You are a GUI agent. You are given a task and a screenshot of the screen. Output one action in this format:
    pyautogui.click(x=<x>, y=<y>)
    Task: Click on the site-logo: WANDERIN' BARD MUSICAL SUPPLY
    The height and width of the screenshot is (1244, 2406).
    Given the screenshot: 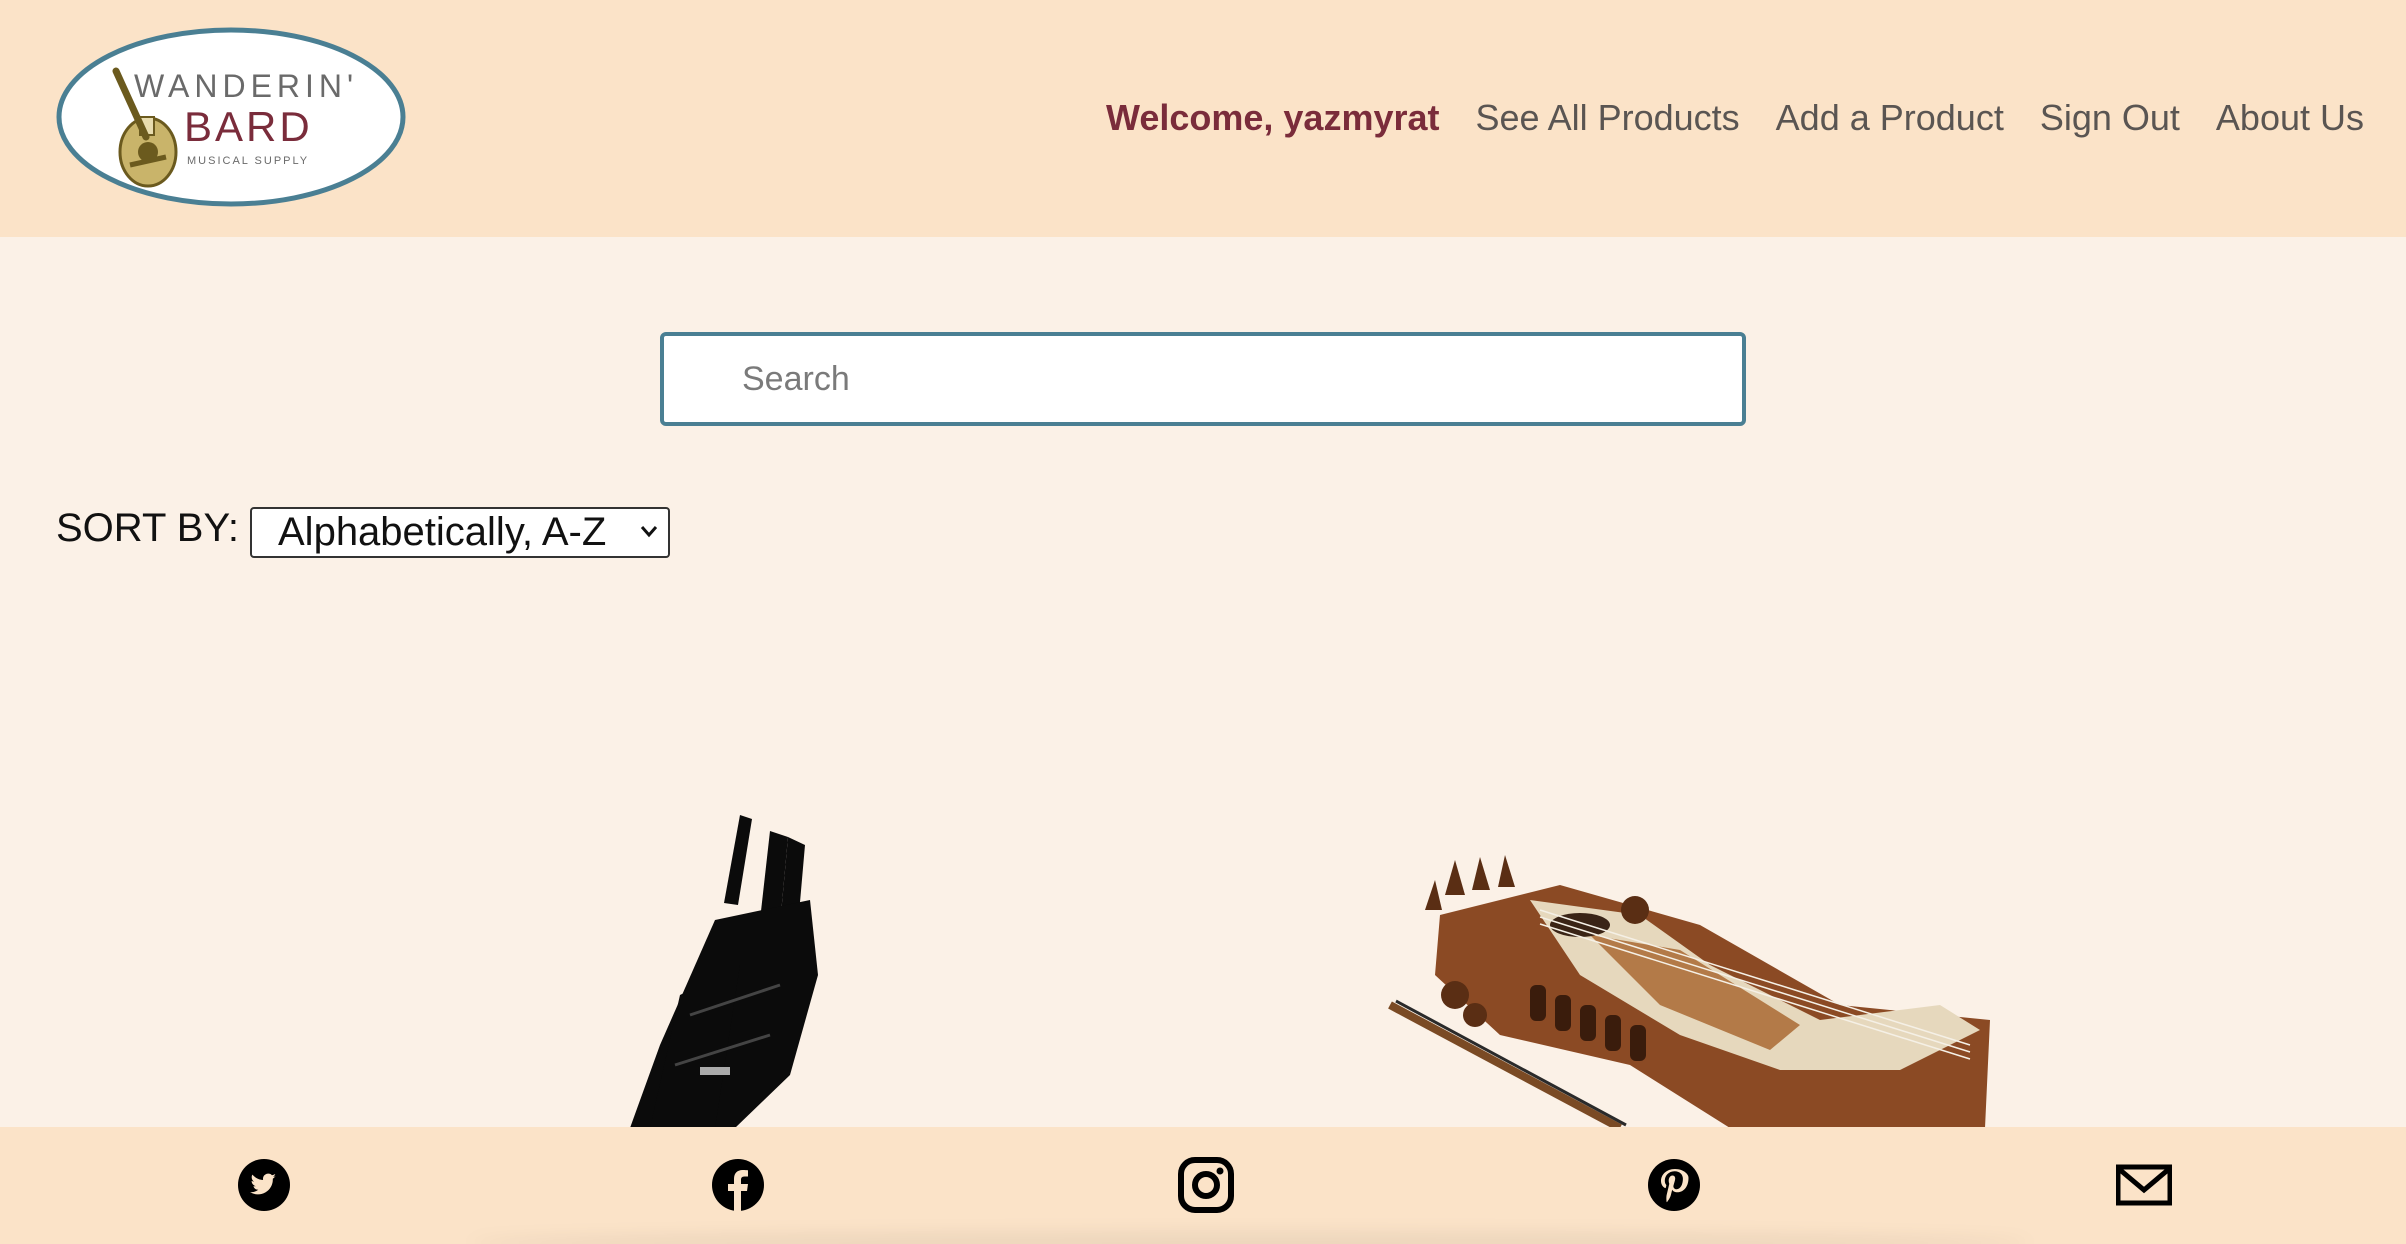 What is the action you would take?
    pyautogui.click(x=231, y=117)
    